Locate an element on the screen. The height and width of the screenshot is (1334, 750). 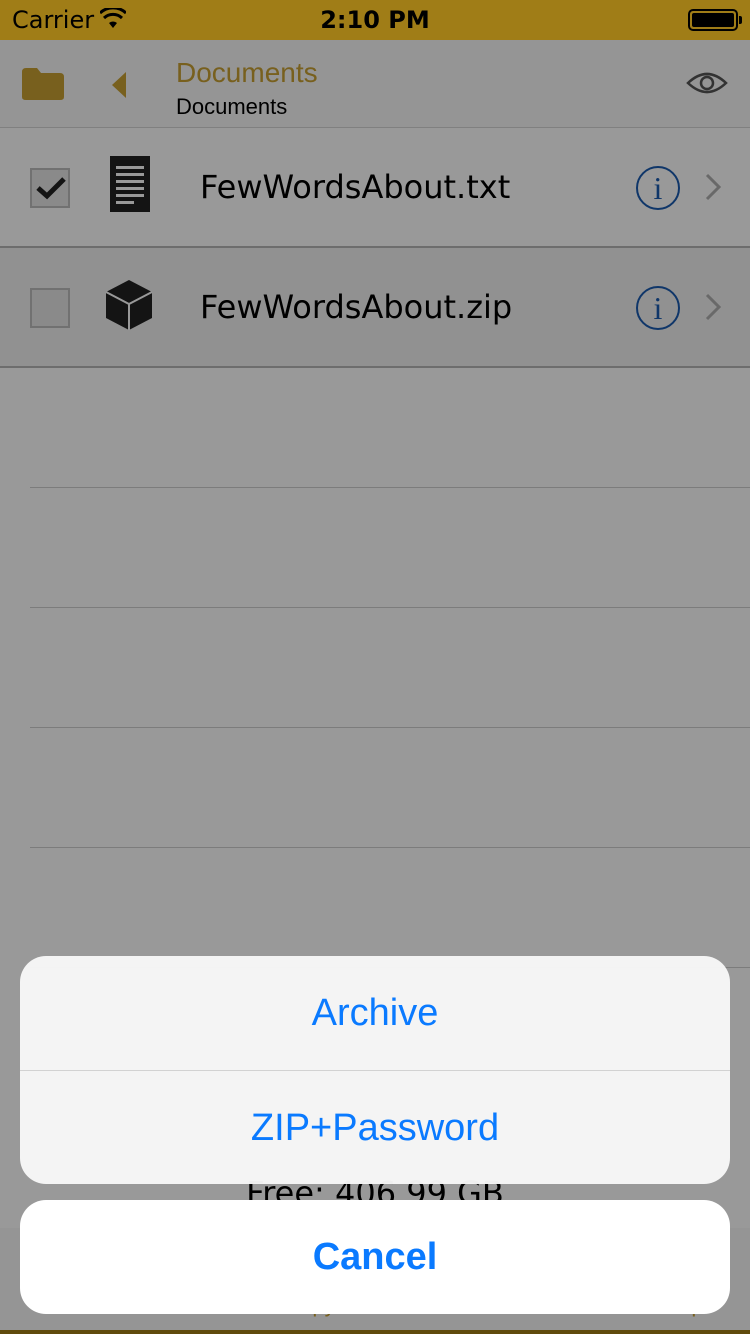
zip-password-action-button: ZIP+Password is located at coordinates (375, 1127).